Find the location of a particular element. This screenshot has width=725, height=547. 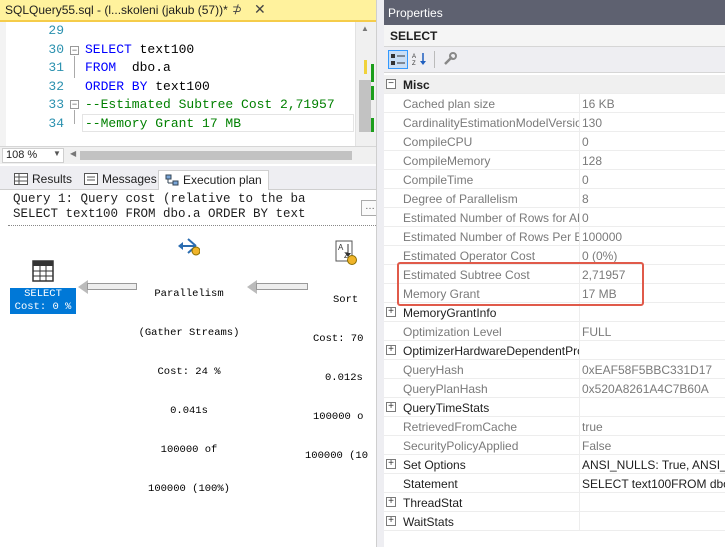

editor-vertical-scrollbar: ▲ is located at coordinates (365, 84).